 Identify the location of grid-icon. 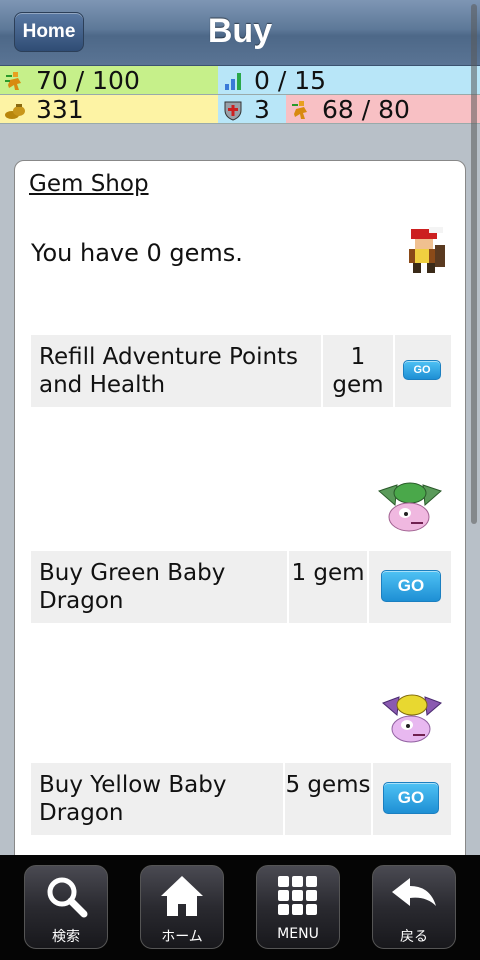
(298, 896).